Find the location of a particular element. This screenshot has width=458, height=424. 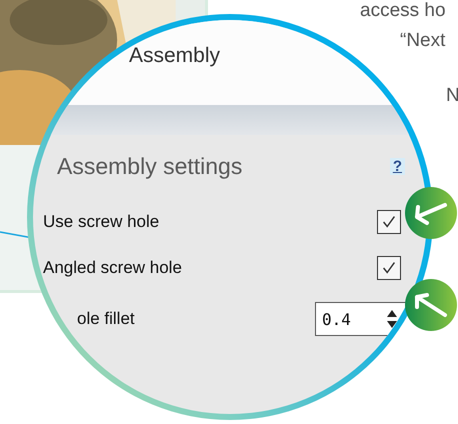

body-text: “Next is located at coordinates (423, 41).